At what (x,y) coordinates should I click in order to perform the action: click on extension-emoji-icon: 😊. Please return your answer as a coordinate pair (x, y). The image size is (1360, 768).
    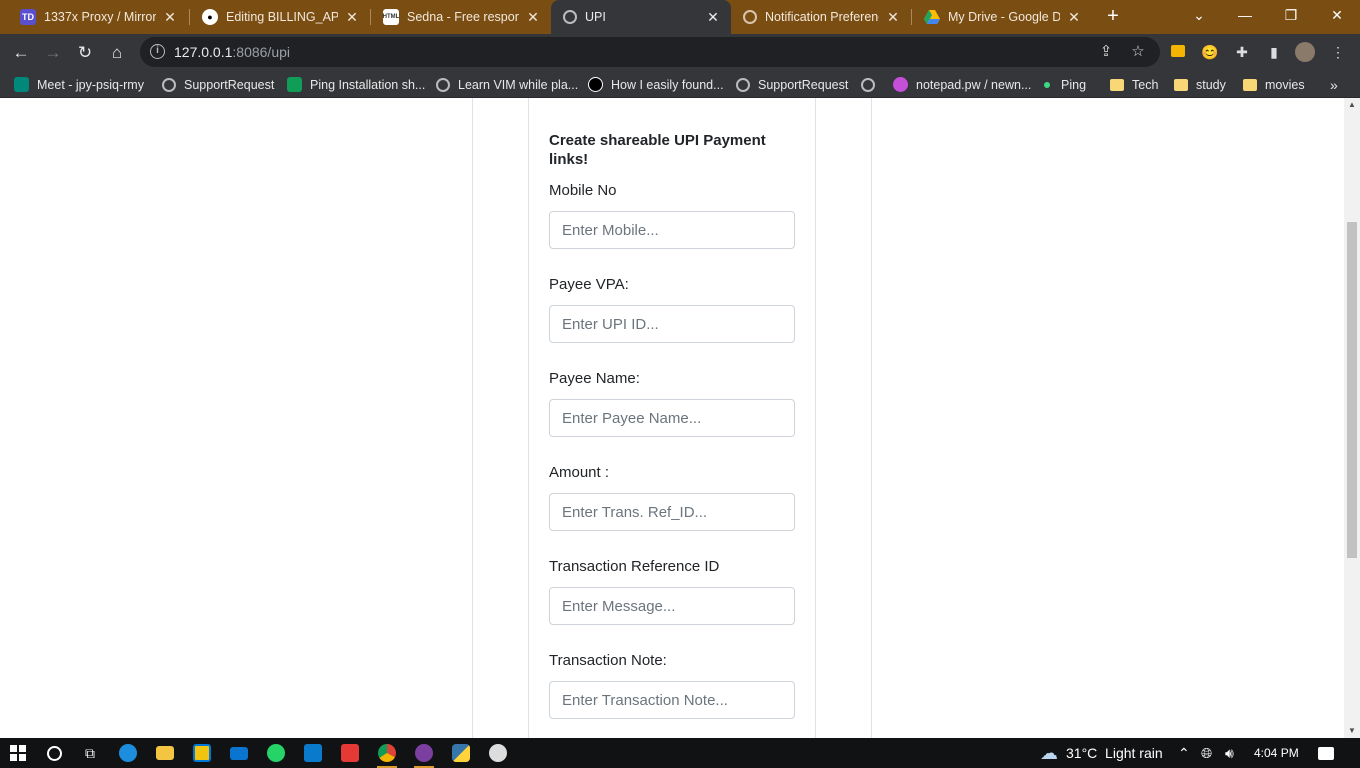
    Looking at the image, I should click on (1210, 52).